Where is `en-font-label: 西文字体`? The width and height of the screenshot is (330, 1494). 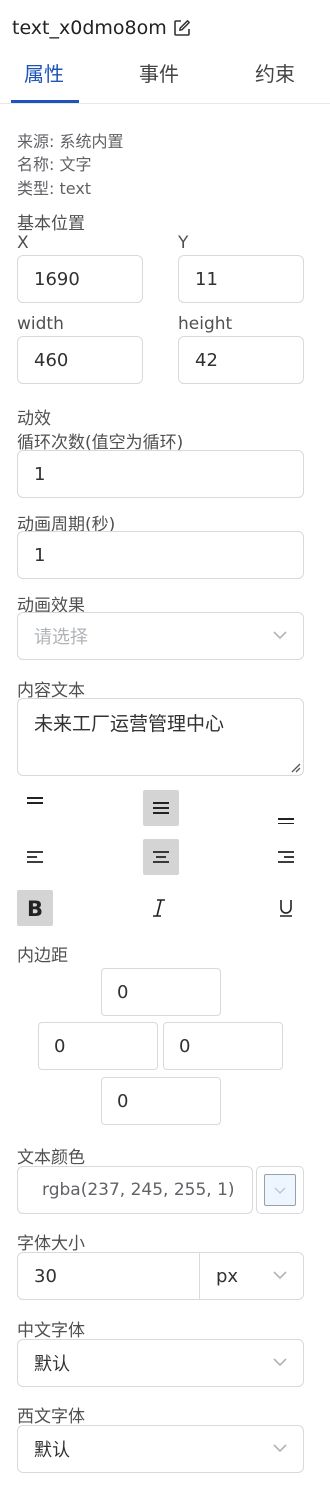
en-font-label: 西文字体 is located at coordinates (51, 1417).